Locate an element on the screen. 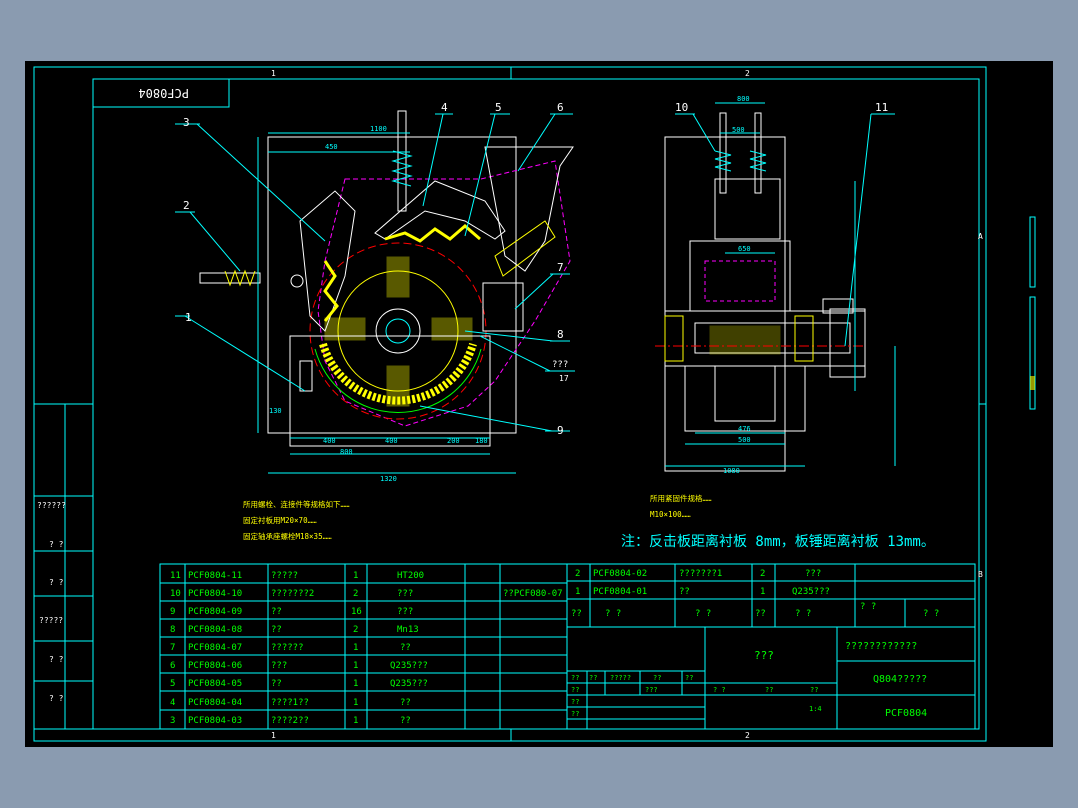  bom-code: PCF0804-05 is located at coordinates (215, 684).